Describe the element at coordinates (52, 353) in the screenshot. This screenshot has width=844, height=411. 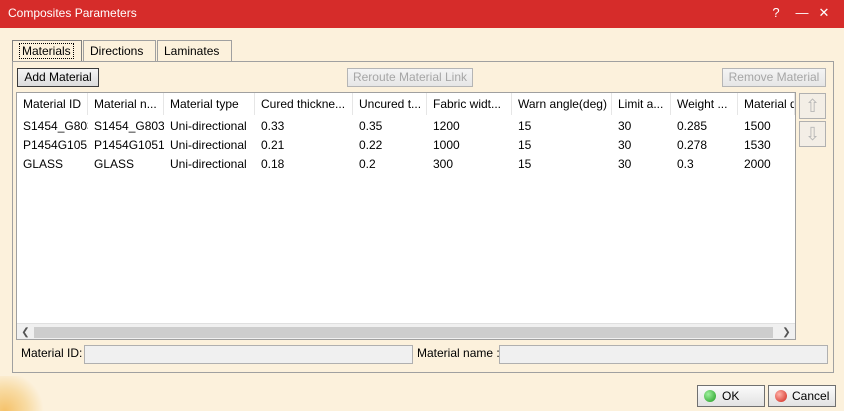
I see `material-id-label: Material ID:` at that location.